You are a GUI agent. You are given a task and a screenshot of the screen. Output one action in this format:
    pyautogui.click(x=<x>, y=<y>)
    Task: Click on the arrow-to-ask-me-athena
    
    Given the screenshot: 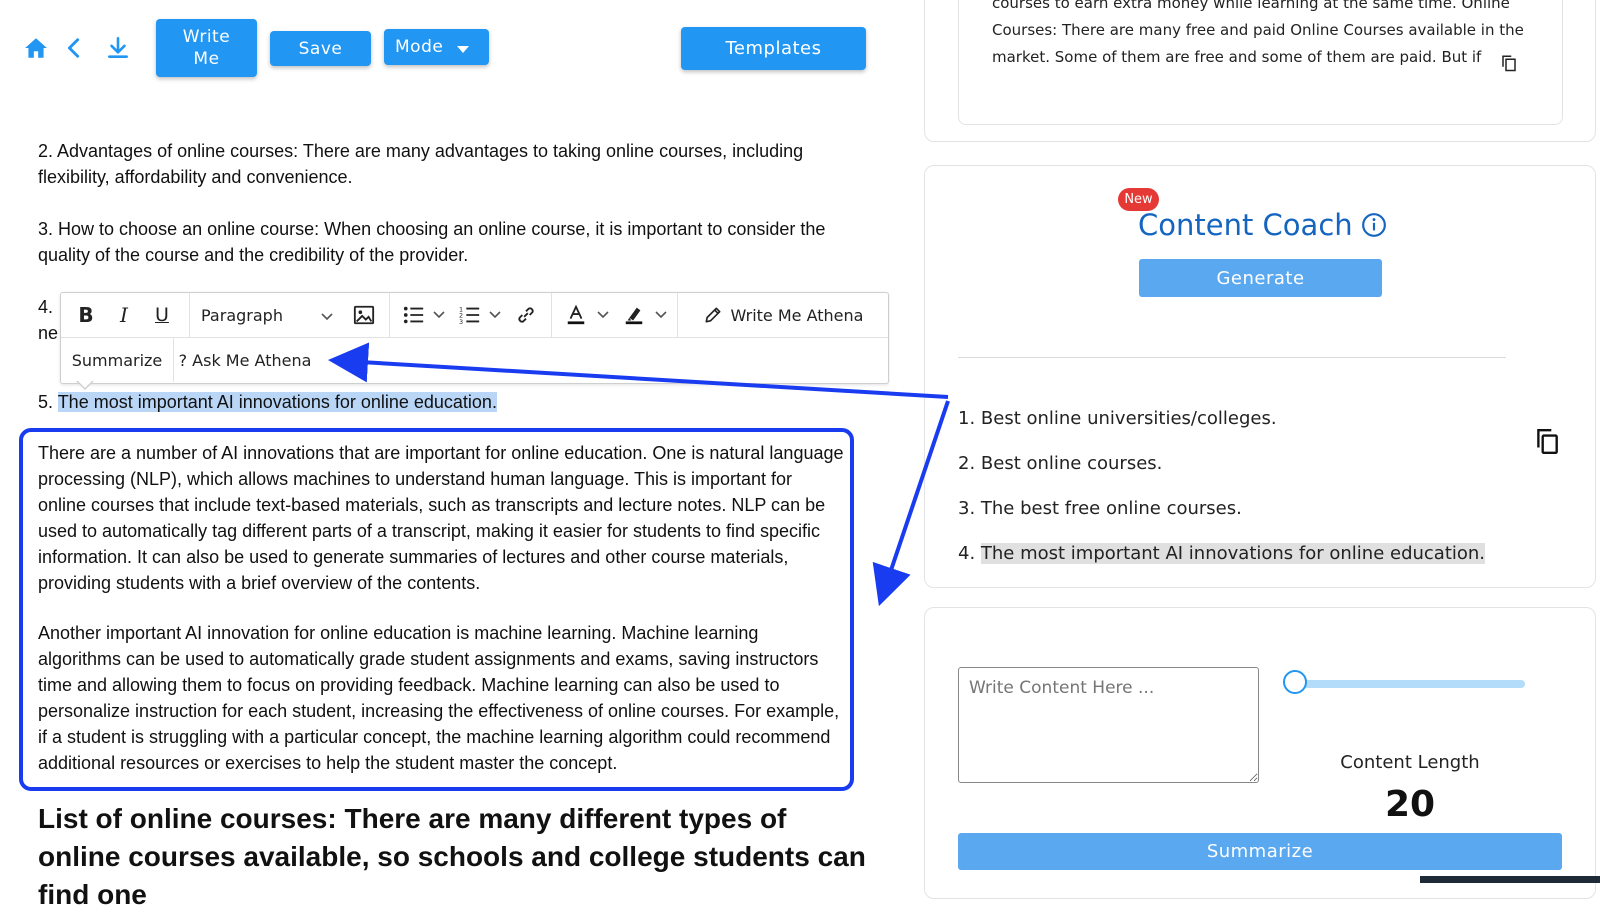 What is the action you would take?
    pyautogui.click(x=638, y=370)
    